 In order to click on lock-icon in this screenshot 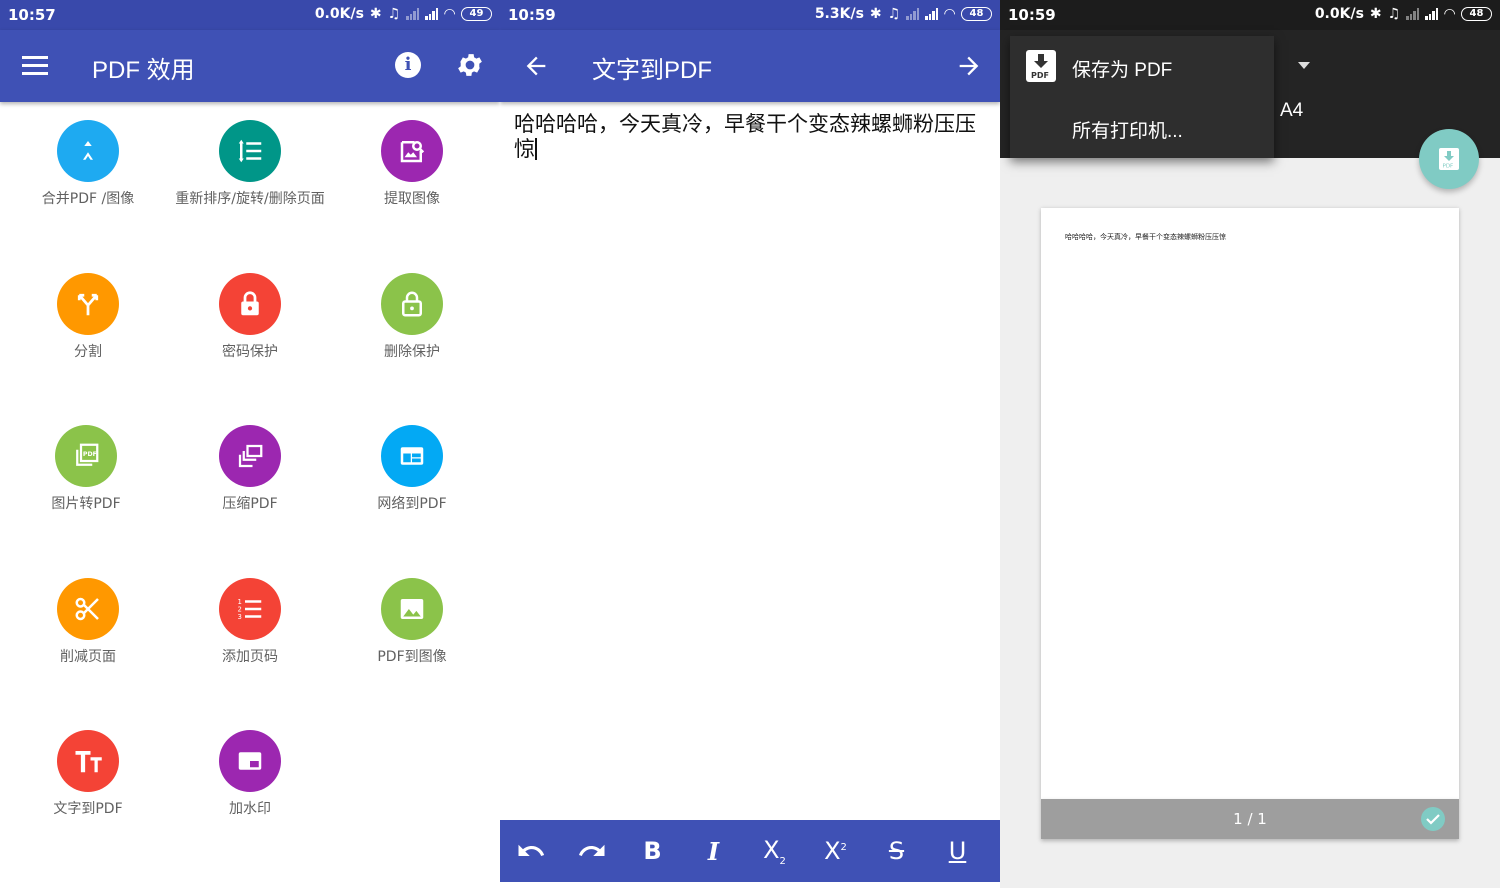, I will do `click(250, 304)`.